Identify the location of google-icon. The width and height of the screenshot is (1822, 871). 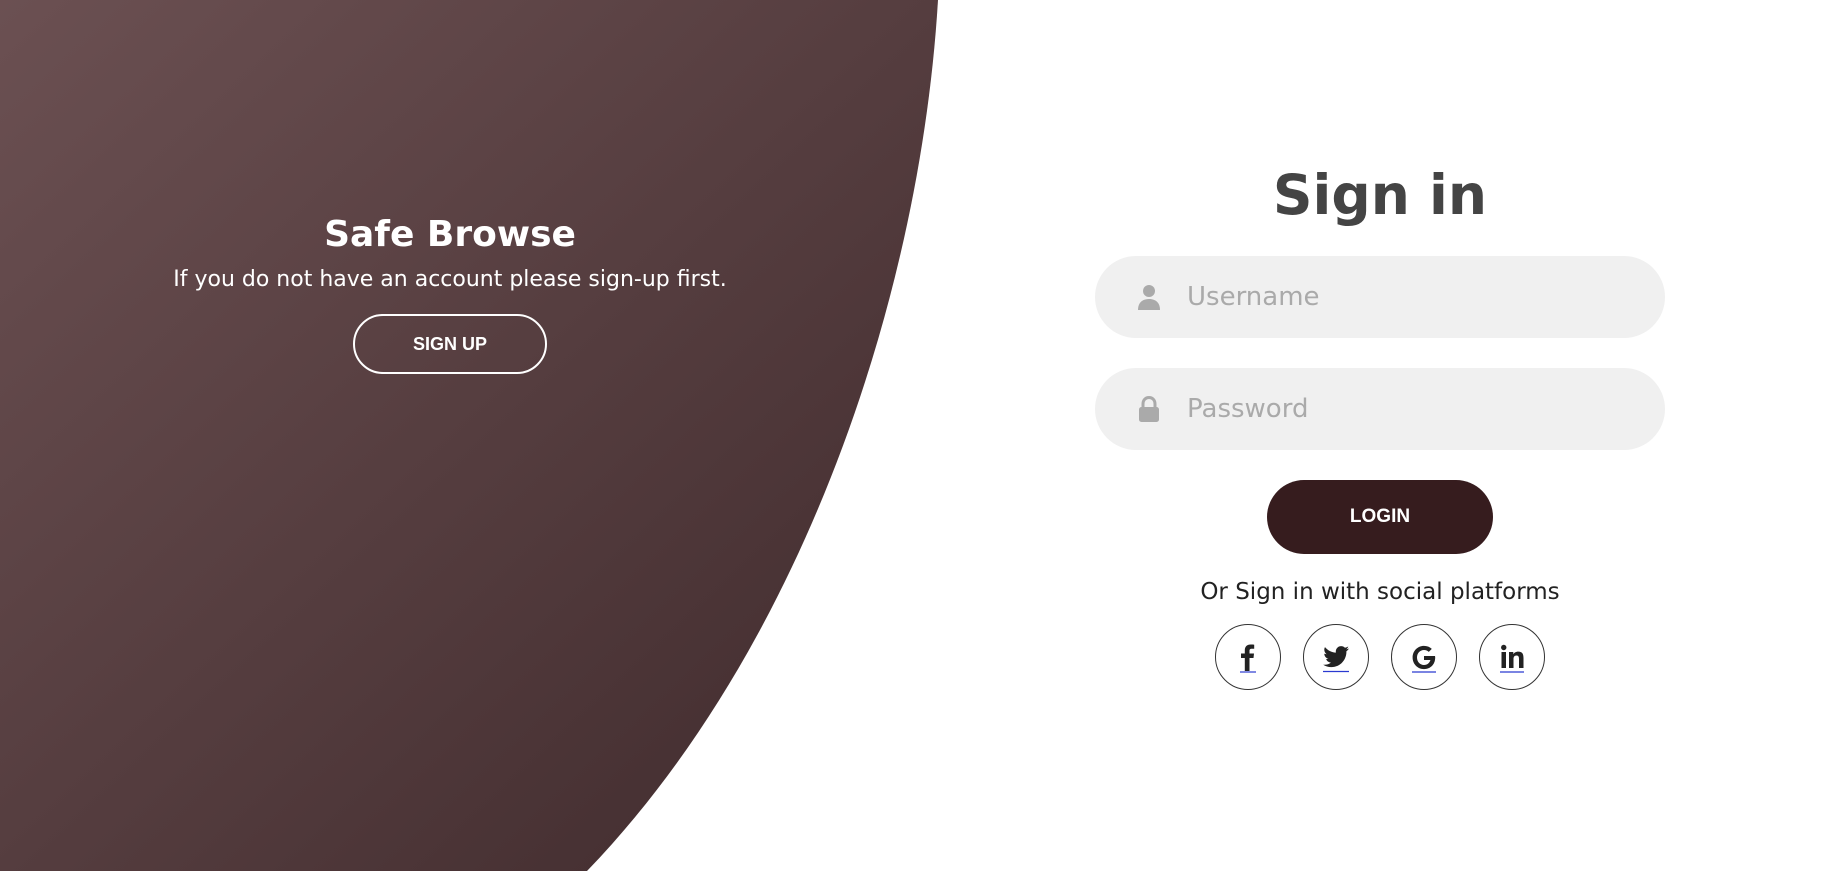
(1424, 659).